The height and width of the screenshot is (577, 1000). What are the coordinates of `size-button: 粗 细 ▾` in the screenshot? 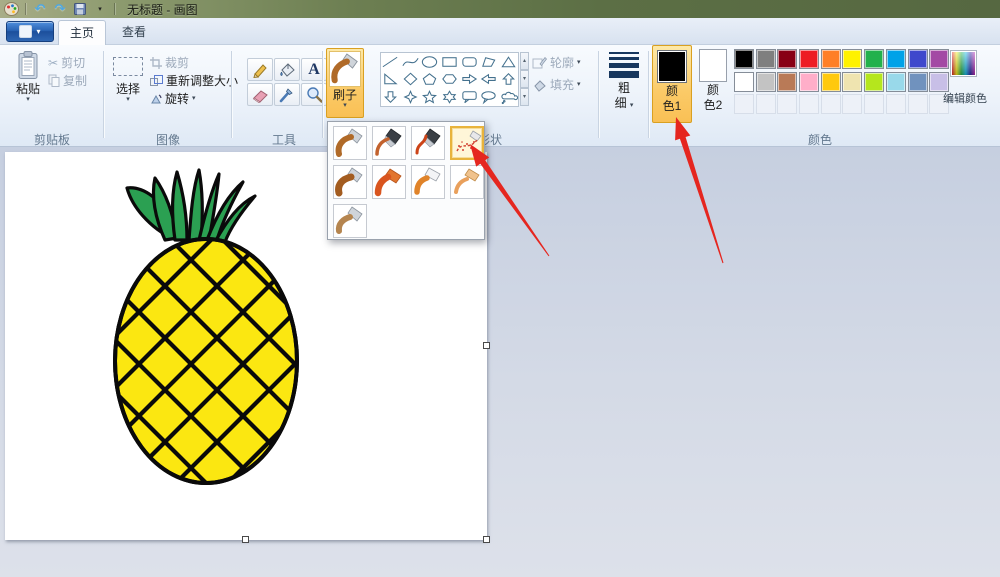 It's located at (624, 83).